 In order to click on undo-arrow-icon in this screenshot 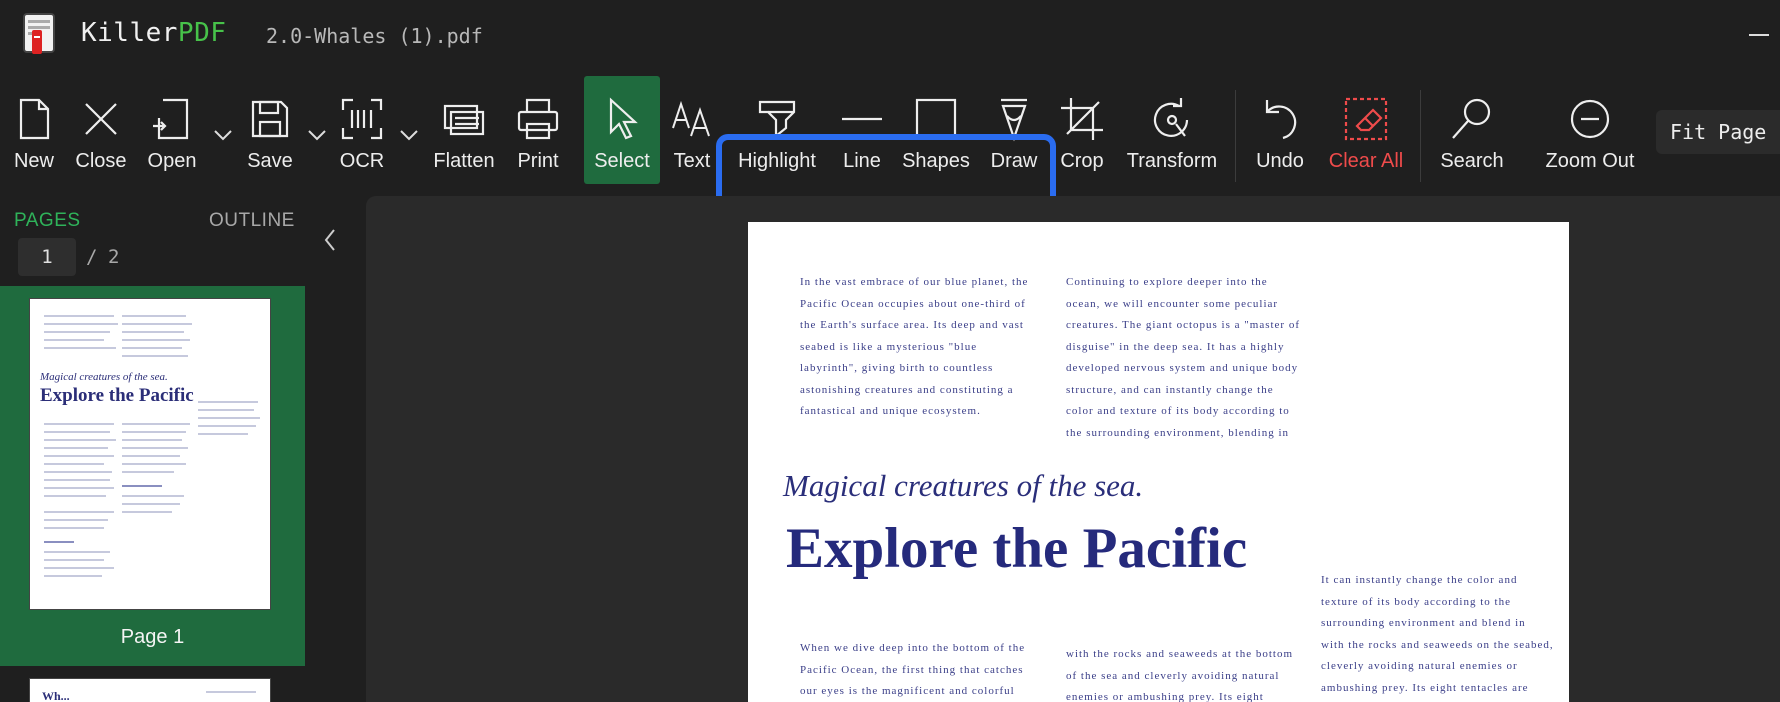, I will do `click(1281, 120)`.